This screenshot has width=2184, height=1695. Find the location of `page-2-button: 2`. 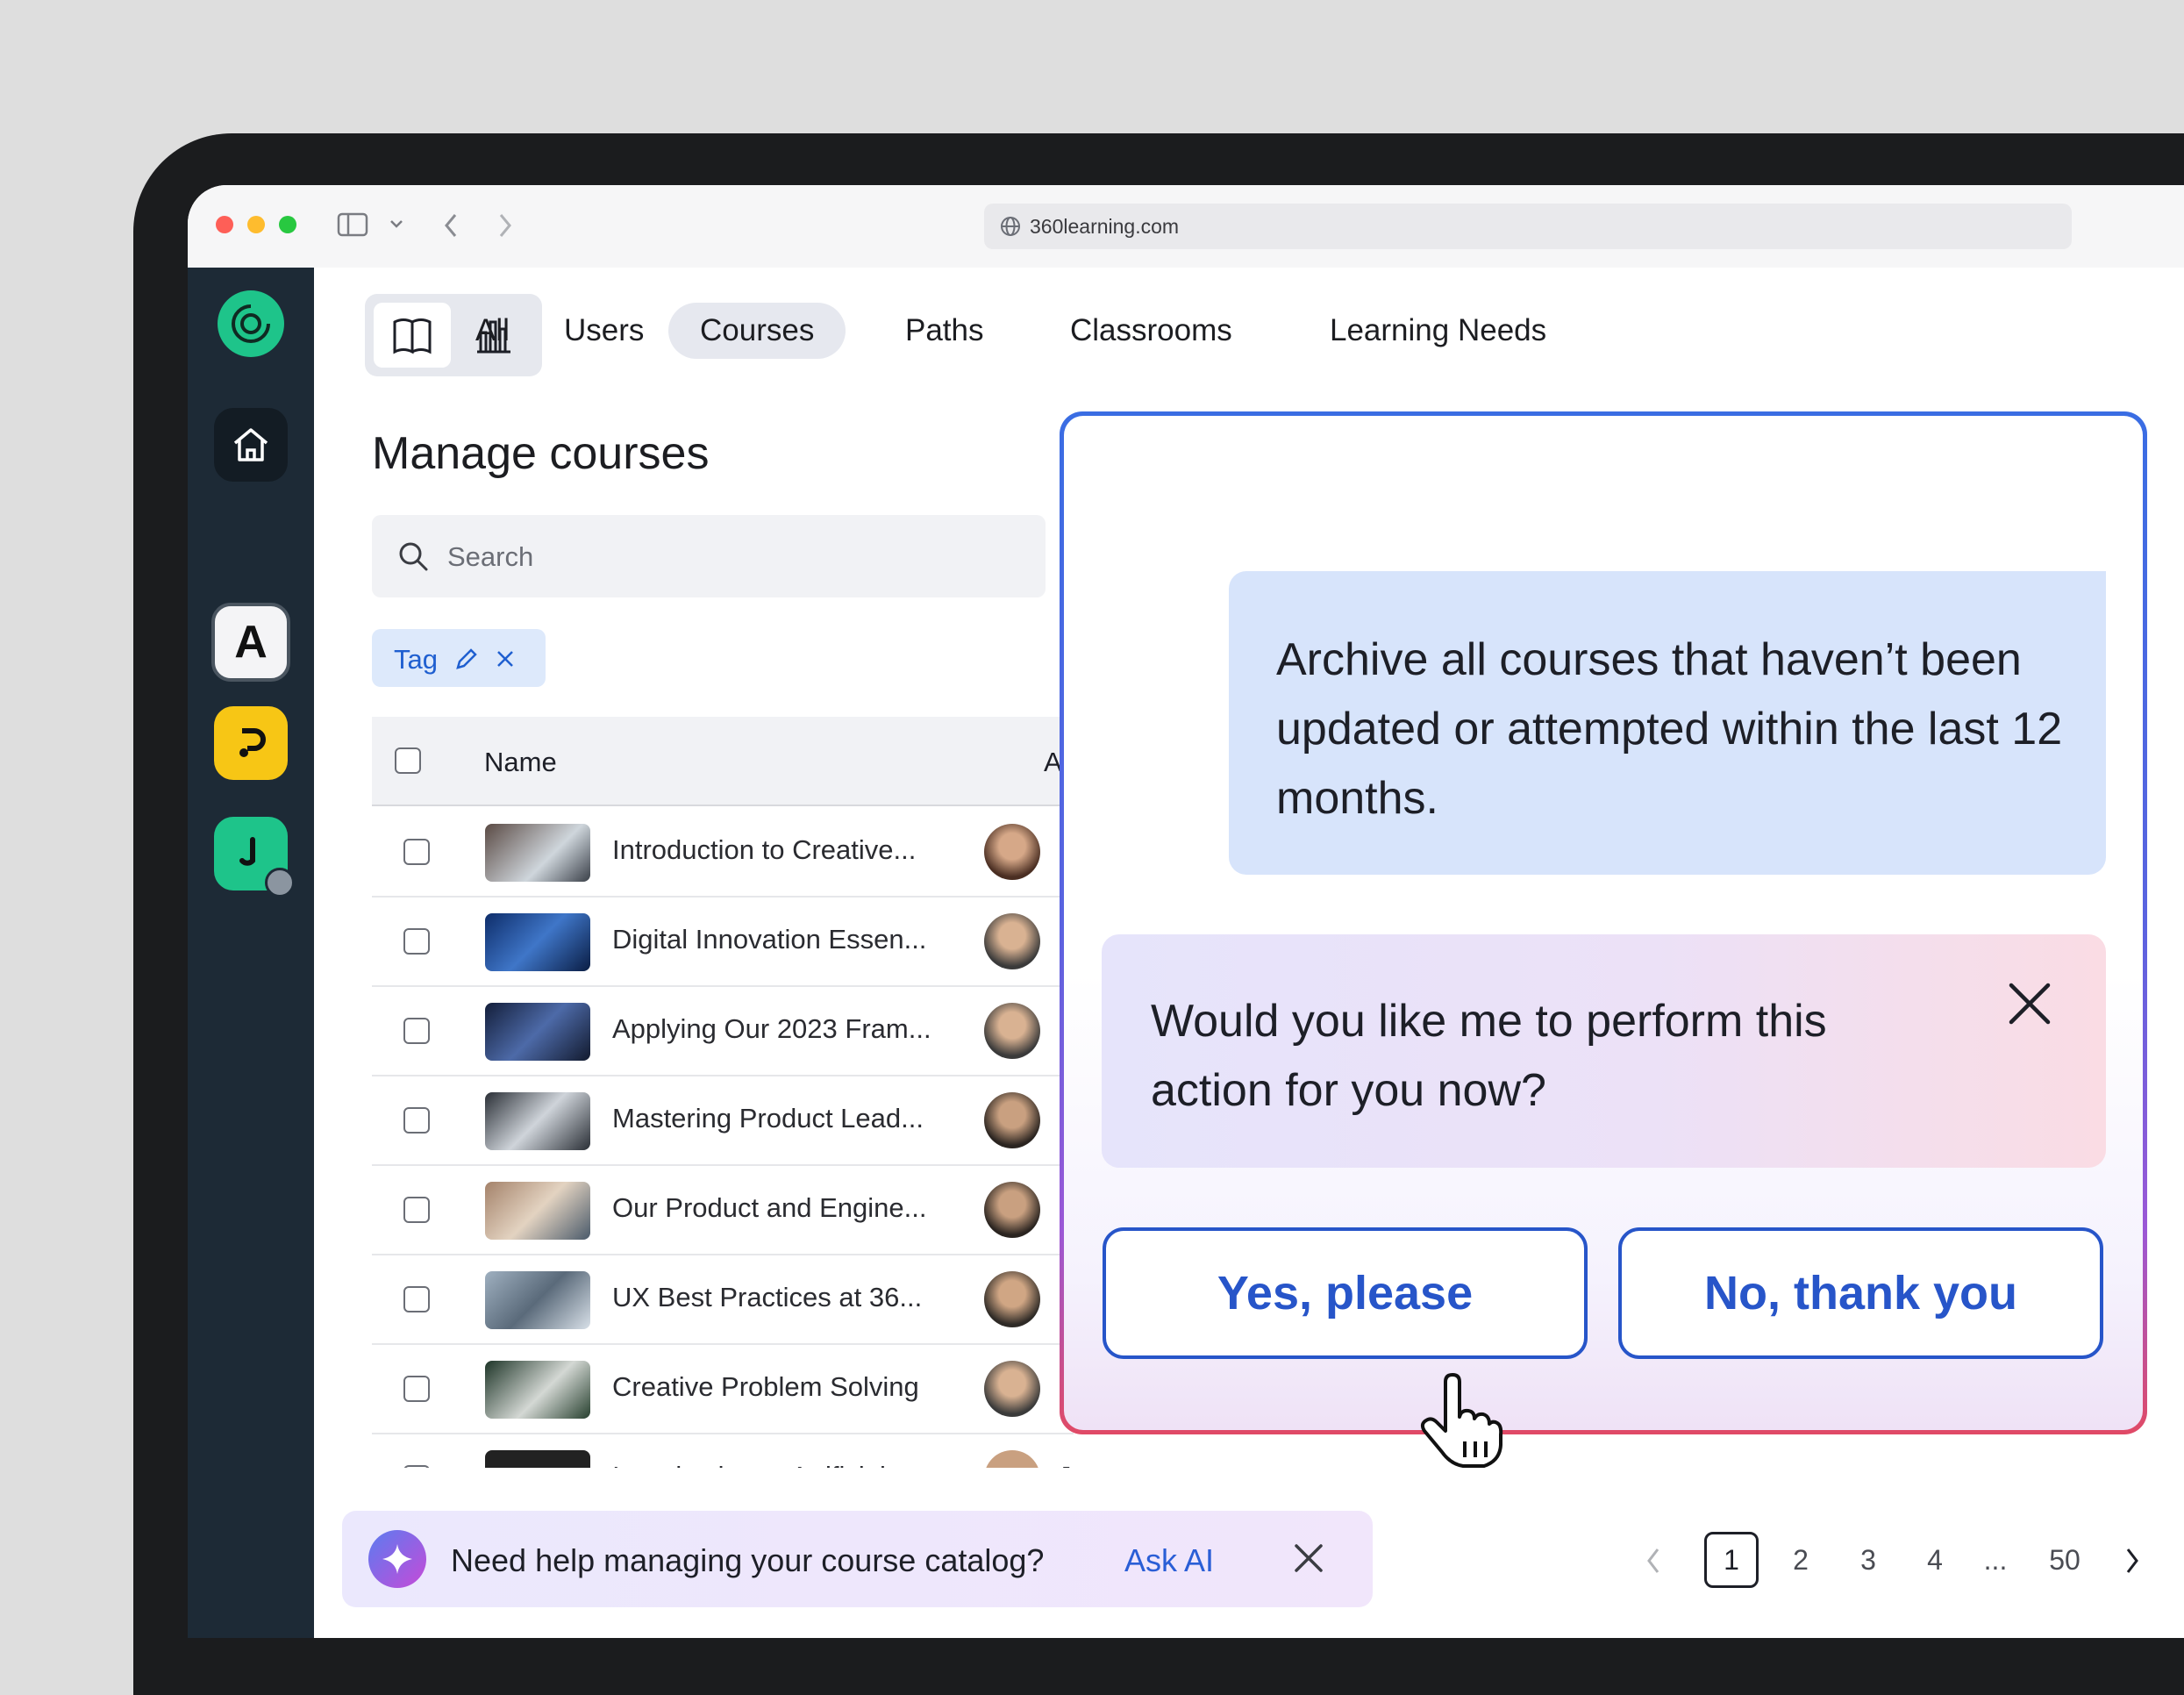

page-2-button: 2 is located at coordinates (1801, 1560).